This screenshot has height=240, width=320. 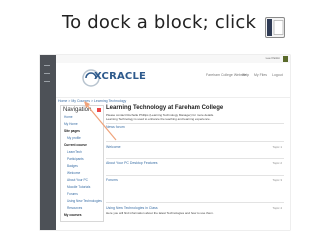 I want to click on nav-item-7: Badges, so click(x=72, y=166).